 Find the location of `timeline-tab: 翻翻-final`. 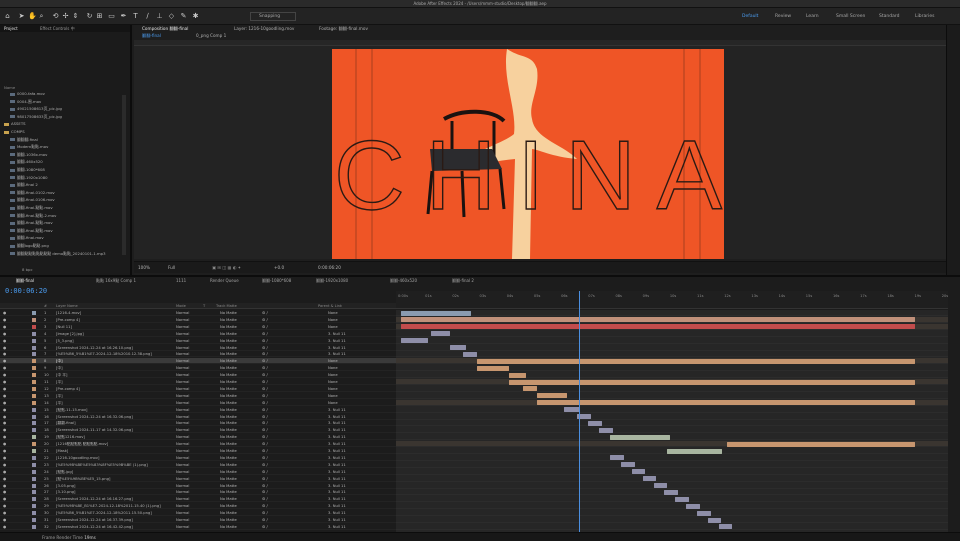

timeline-tab: 翻翻-final is located at coordinates (25, 281).